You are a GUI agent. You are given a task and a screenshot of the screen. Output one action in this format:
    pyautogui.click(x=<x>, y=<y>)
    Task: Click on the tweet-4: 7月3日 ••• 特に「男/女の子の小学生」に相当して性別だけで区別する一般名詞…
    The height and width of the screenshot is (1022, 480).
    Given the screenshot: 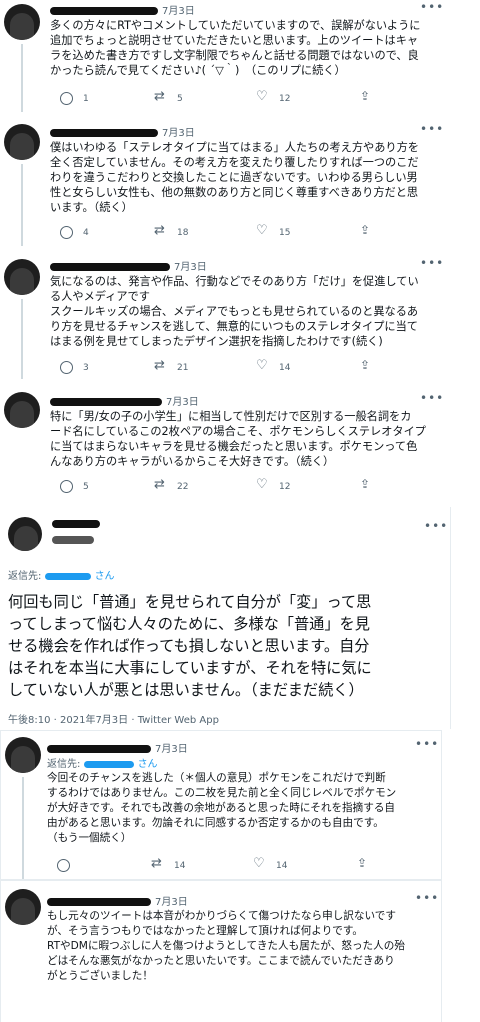 What is the action you would take?
    pyautogui.click(x=221, y=442)
    